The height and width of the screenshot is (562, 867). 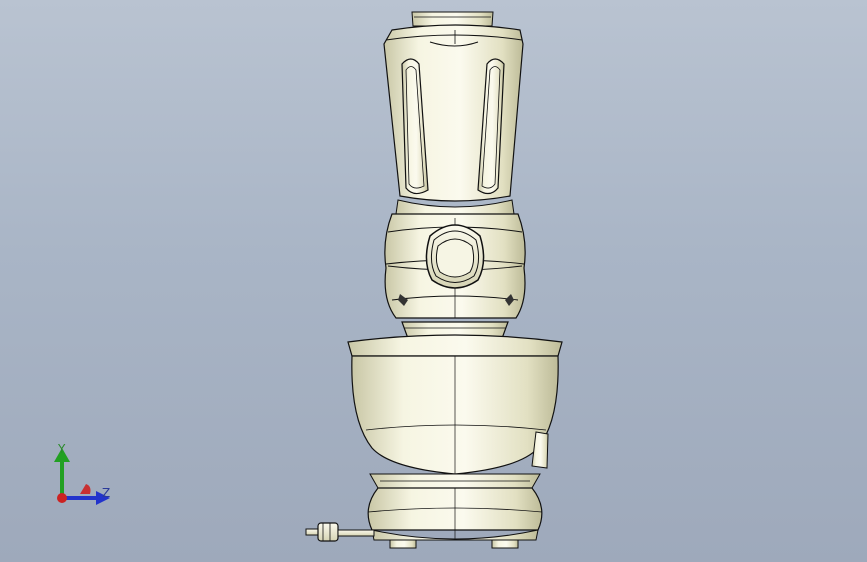 What do you see at coordinates (106, 493) in the screenshot?
I see `z-axis-label: Z` at bounding box center [106, 493].